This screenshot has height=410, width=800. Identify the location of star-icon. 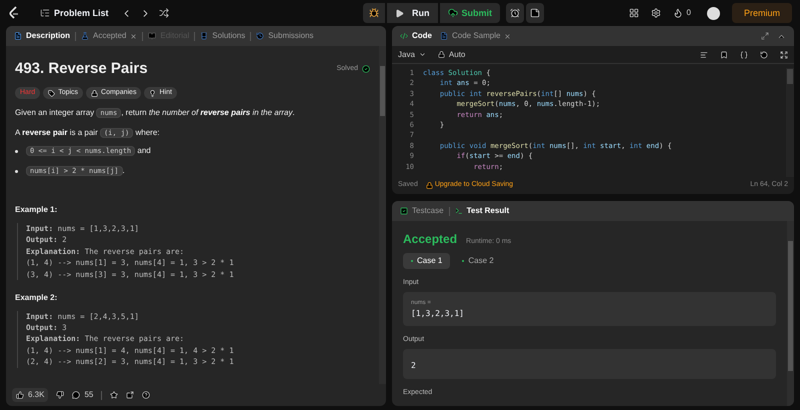
(114, 395).